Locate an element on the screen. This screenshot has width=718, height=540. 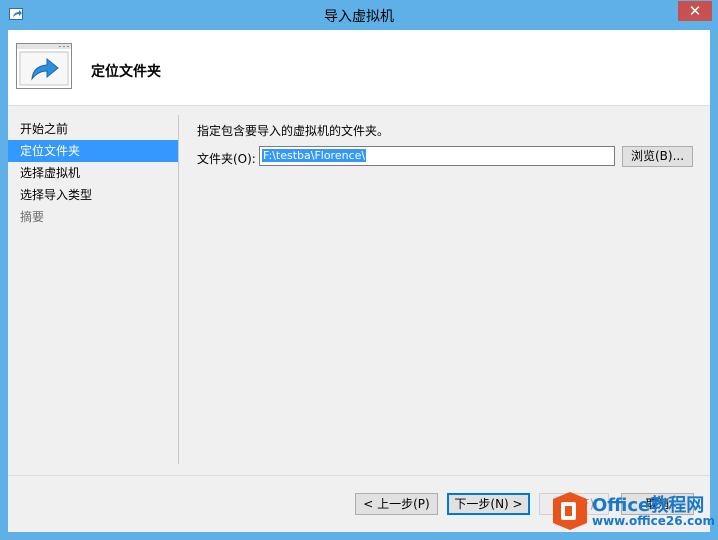
nav-item-locate-folder: 定位文件夹 is located at coordinates (93, 151).